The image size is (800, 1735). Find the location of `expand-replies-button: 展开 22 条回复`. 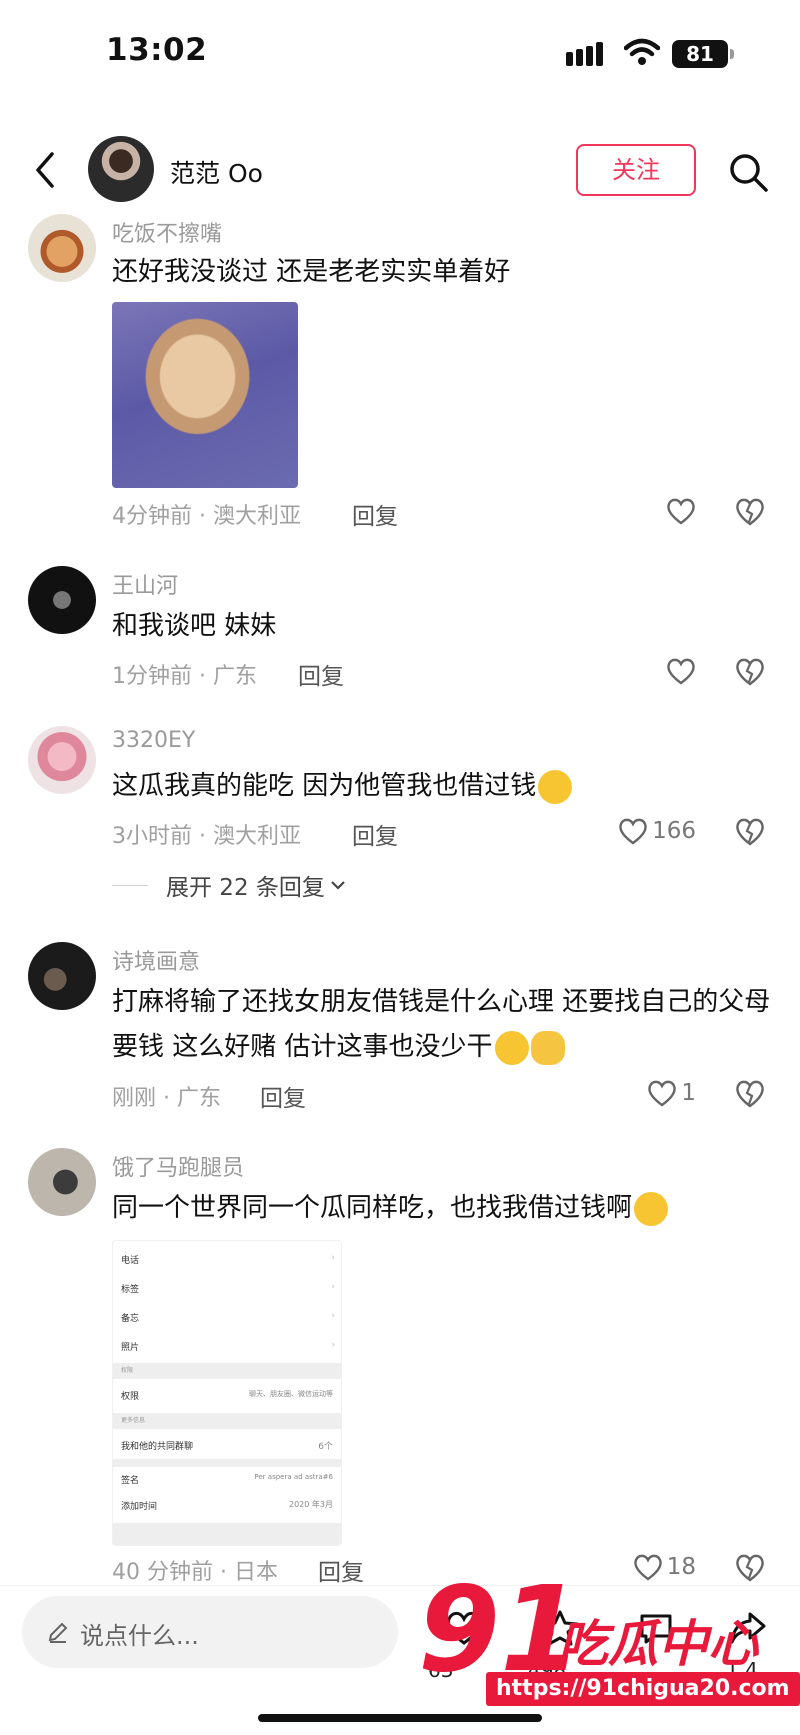

expand-replies-button: 展开 22 条回复 is located at coordinates (229, 885).